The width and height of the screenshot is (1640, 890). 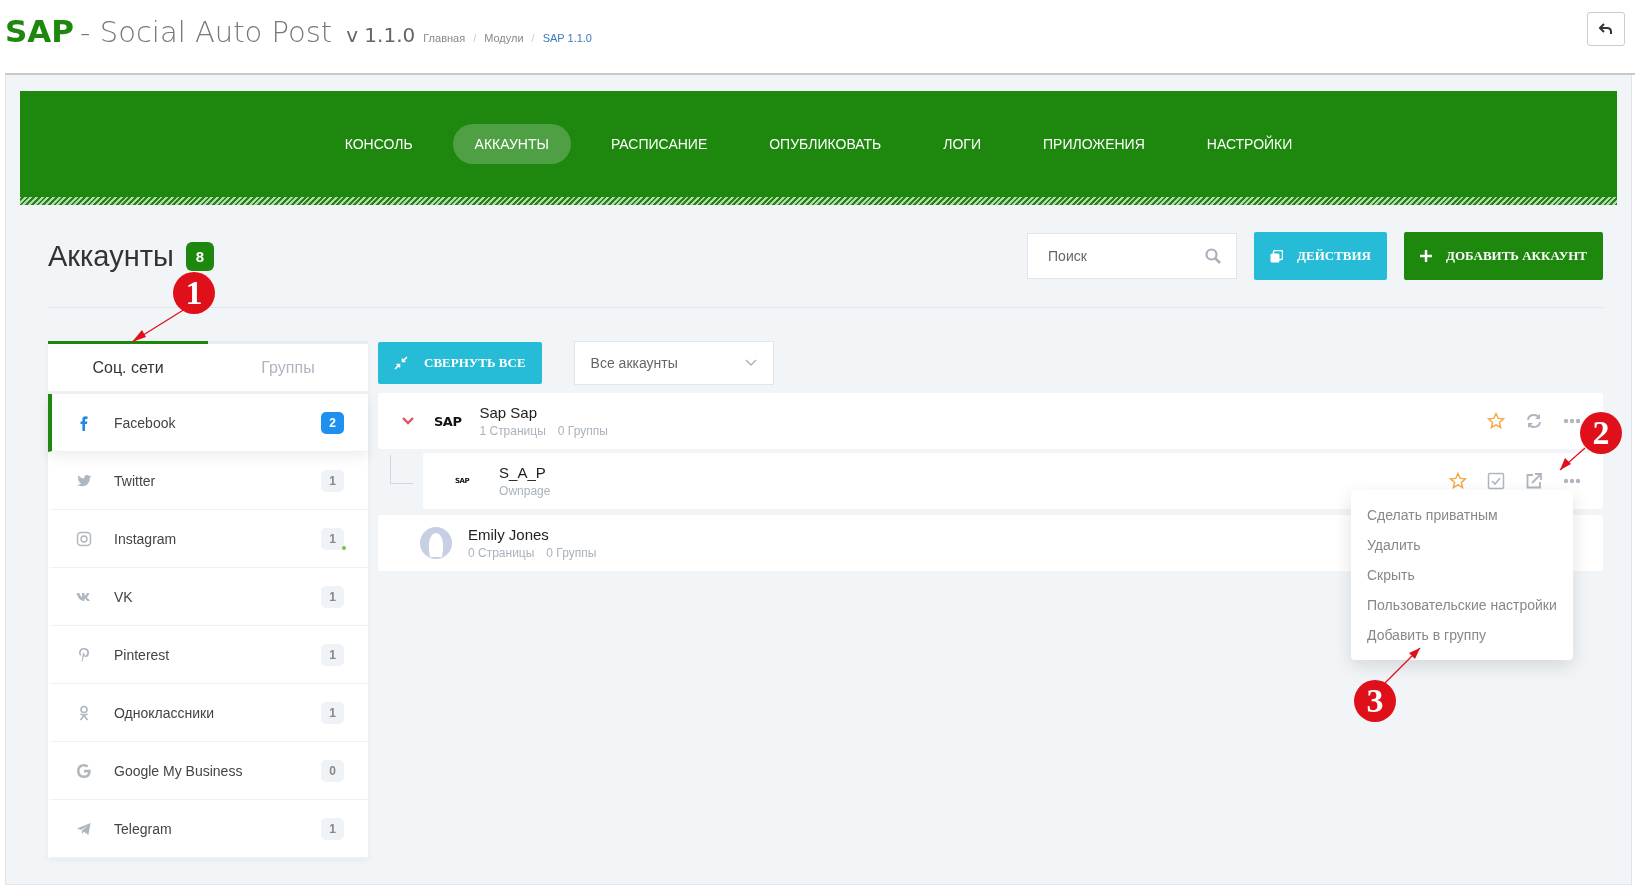 I want to click on telegram-logo-icon, so click(x=84, y=828).